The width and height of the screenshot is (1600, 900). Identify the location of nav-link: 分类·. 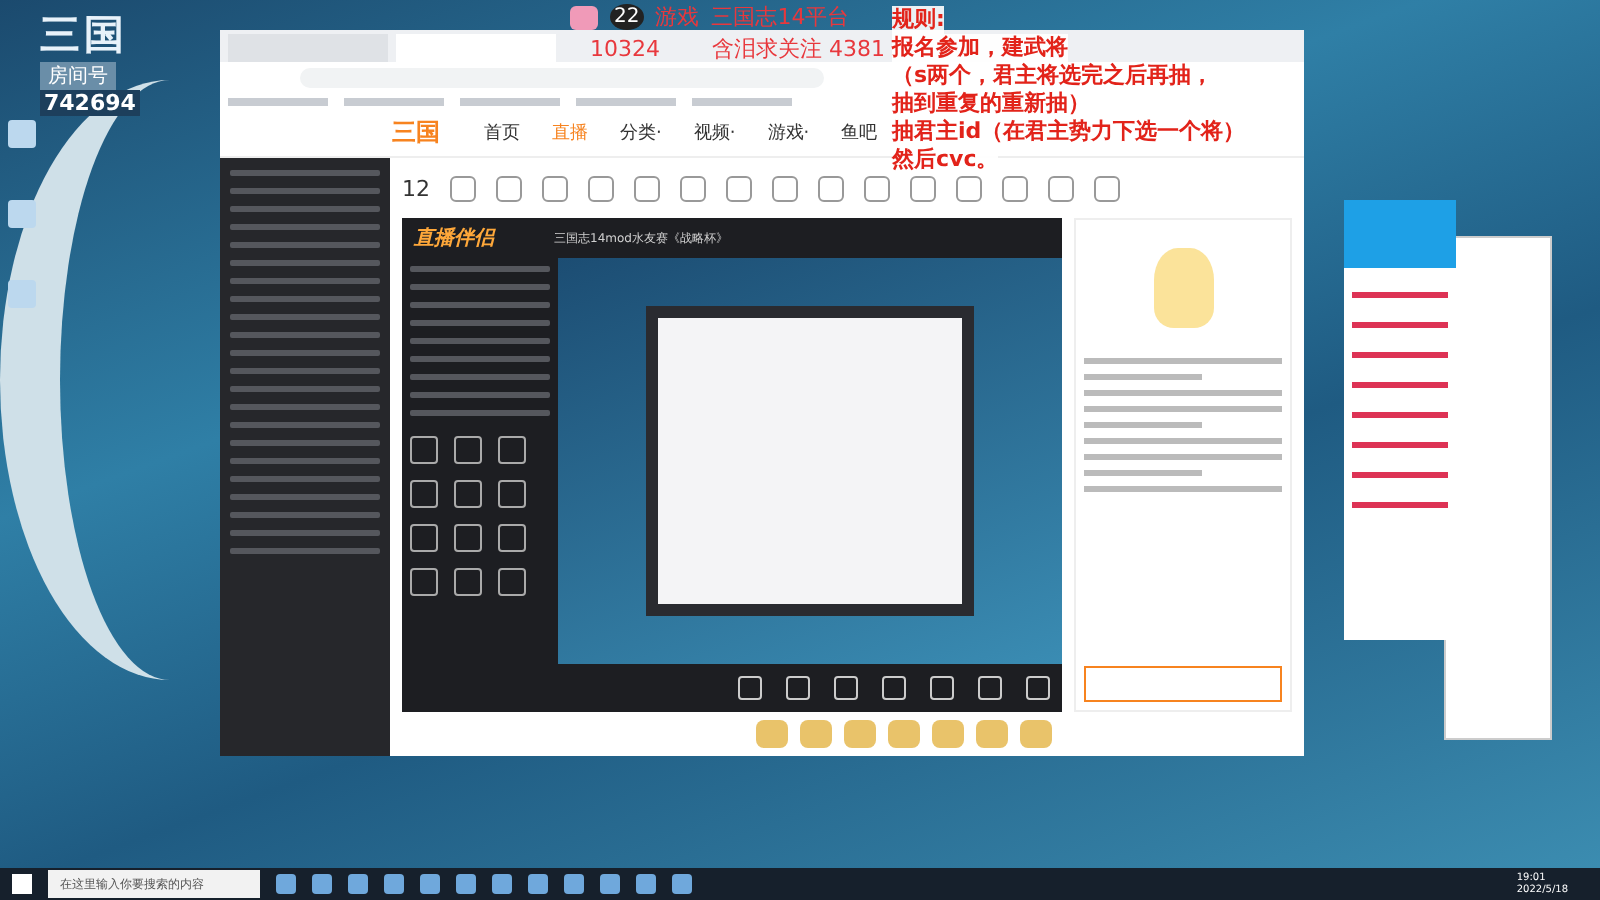
(641, 133).